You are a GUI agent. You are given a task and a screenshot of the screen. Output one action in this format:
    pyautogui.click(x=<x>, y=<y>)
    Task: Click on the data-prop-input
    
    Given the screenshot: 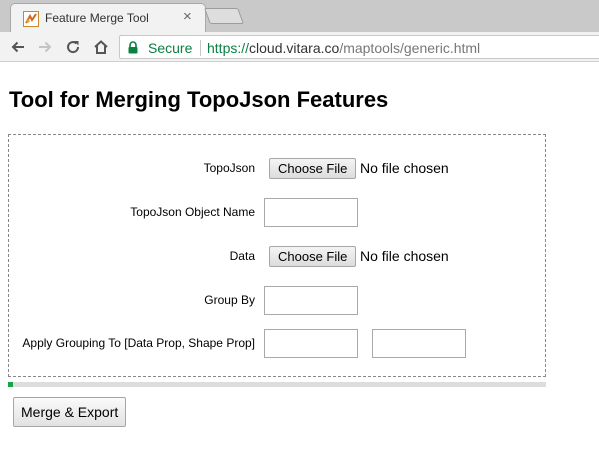 What is the action you would take?
    pyautogui.click(x=311, y=343)
    